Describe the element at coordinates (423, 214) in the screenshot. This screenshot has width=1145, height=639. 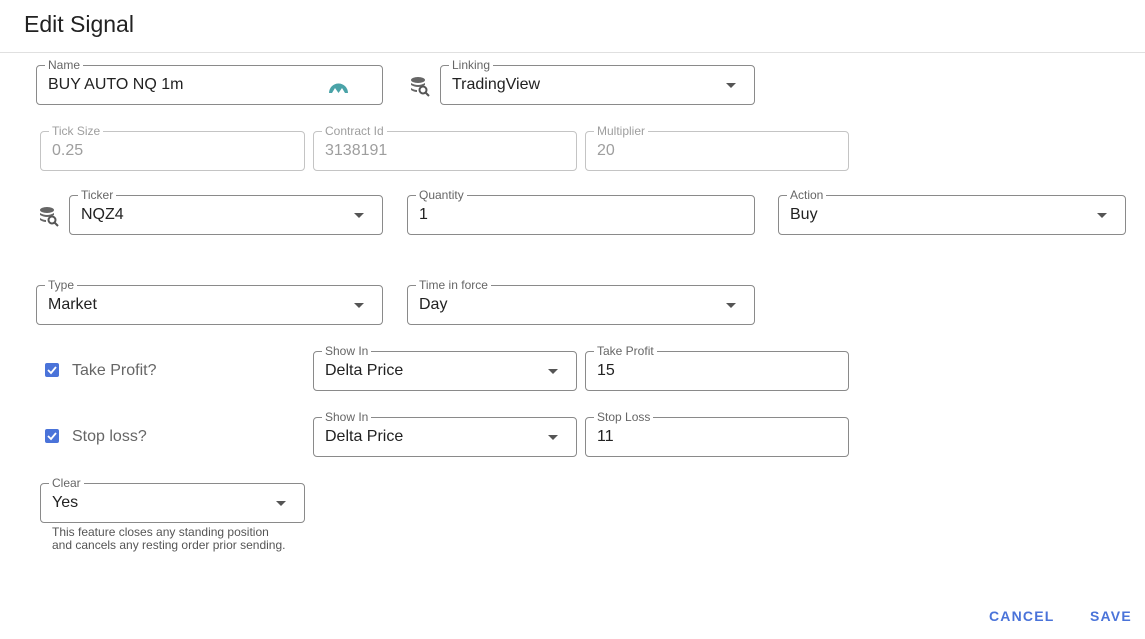
I see `quantity-value: 1` at that location.